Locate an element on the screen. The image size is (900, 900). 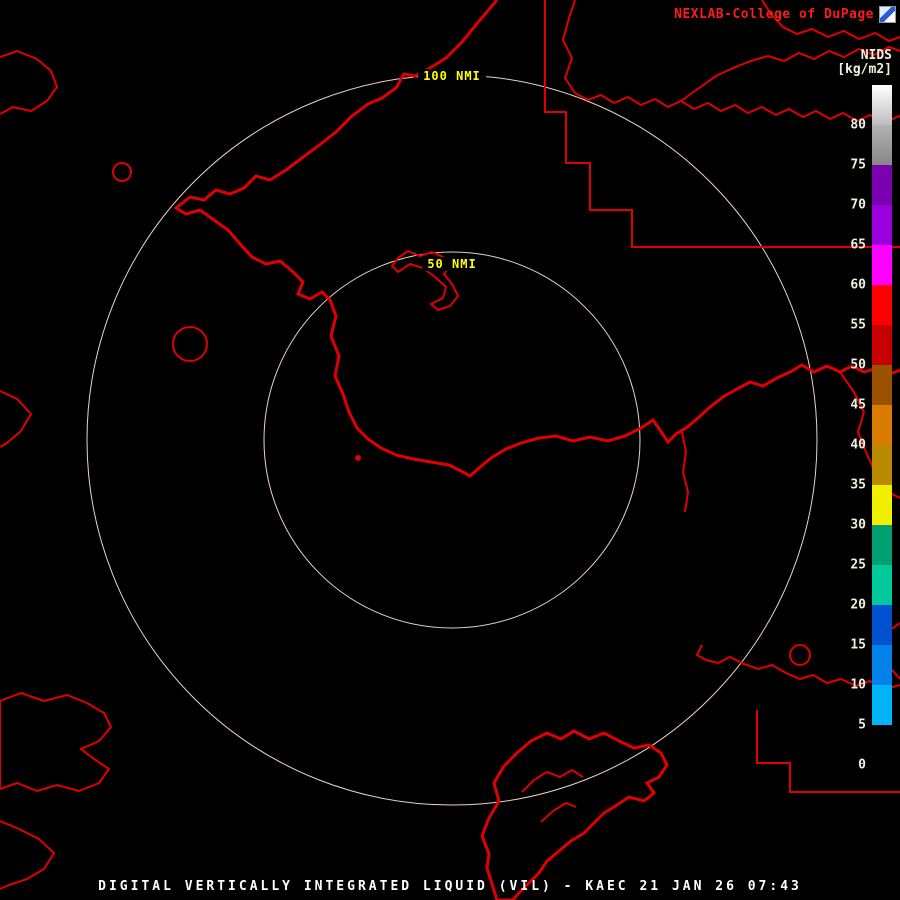
small-lake-right is located at coordinates (800, 655).